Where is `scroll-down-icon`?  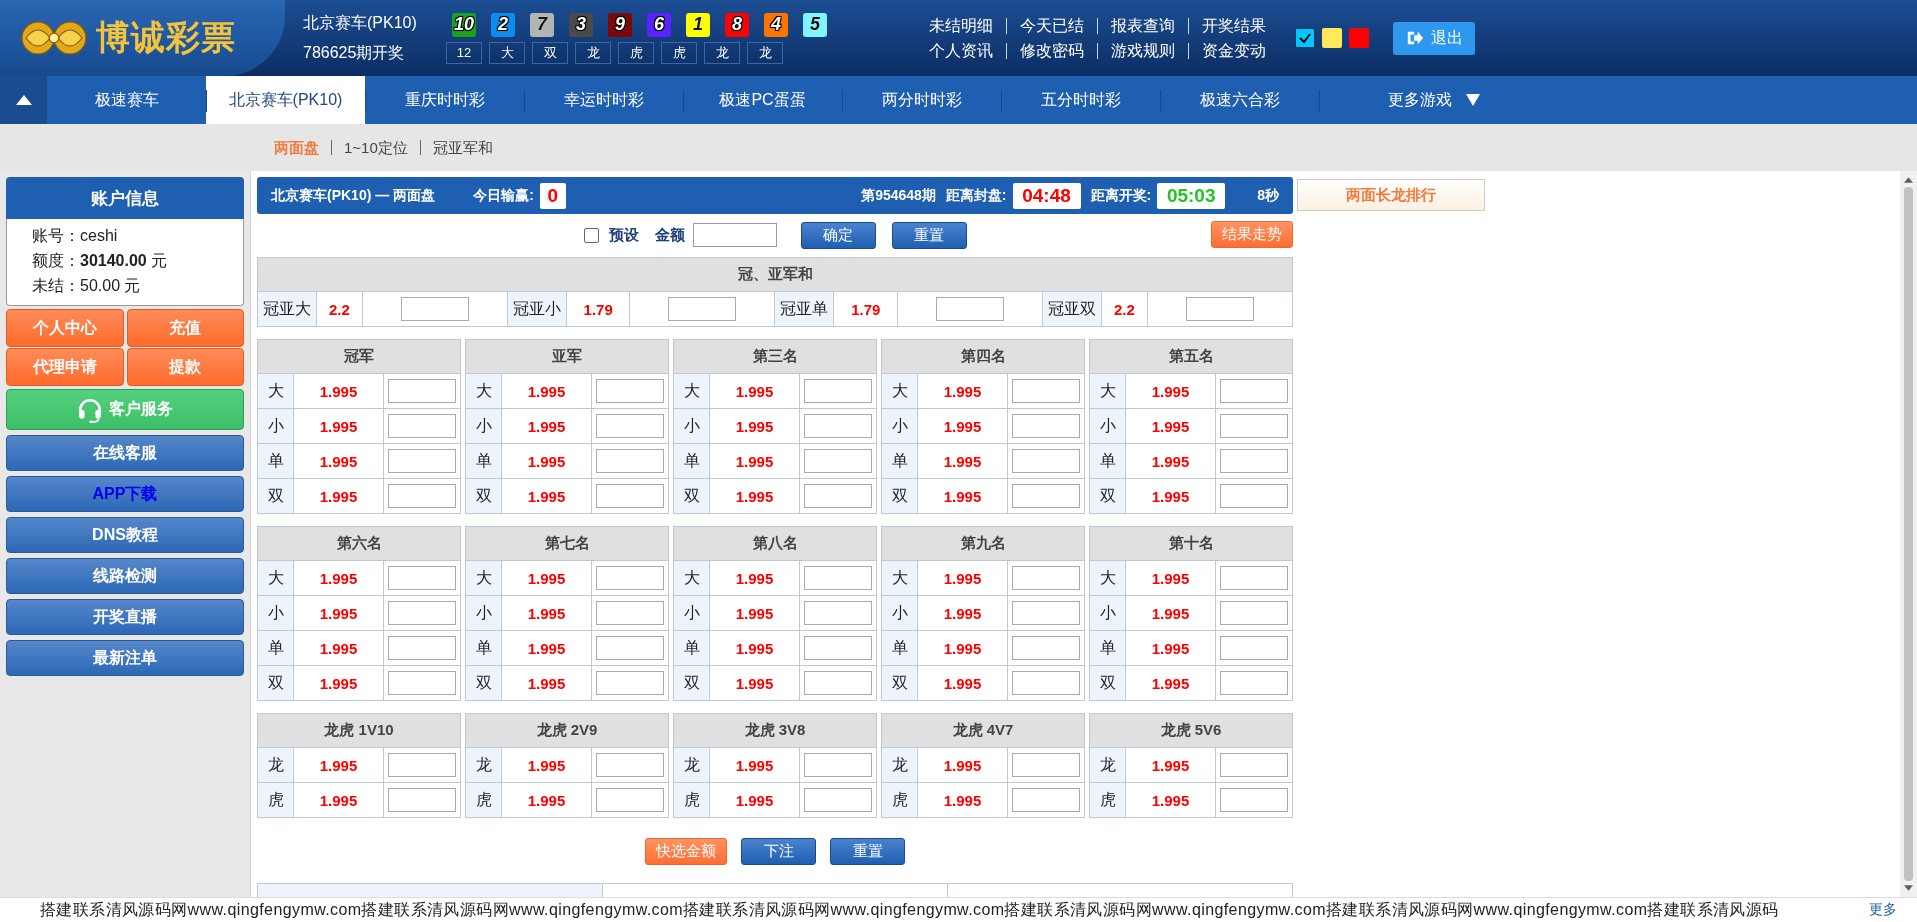 scroll-down-icon is located at coordinates (1908, 888).